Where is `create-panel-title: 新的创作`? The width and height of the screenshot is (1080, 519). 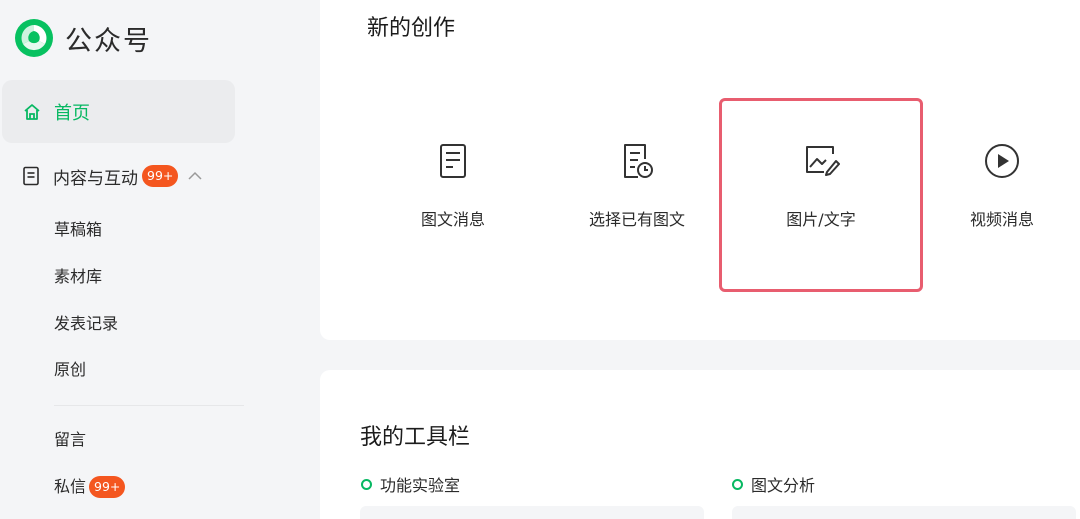
create-panel-title: 新的创作 is located at coordinates (411, 28).